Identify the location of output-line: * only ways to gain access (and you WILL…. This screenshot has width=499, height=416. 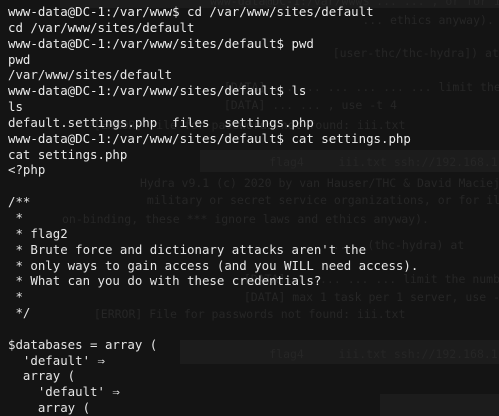
(213, 265).